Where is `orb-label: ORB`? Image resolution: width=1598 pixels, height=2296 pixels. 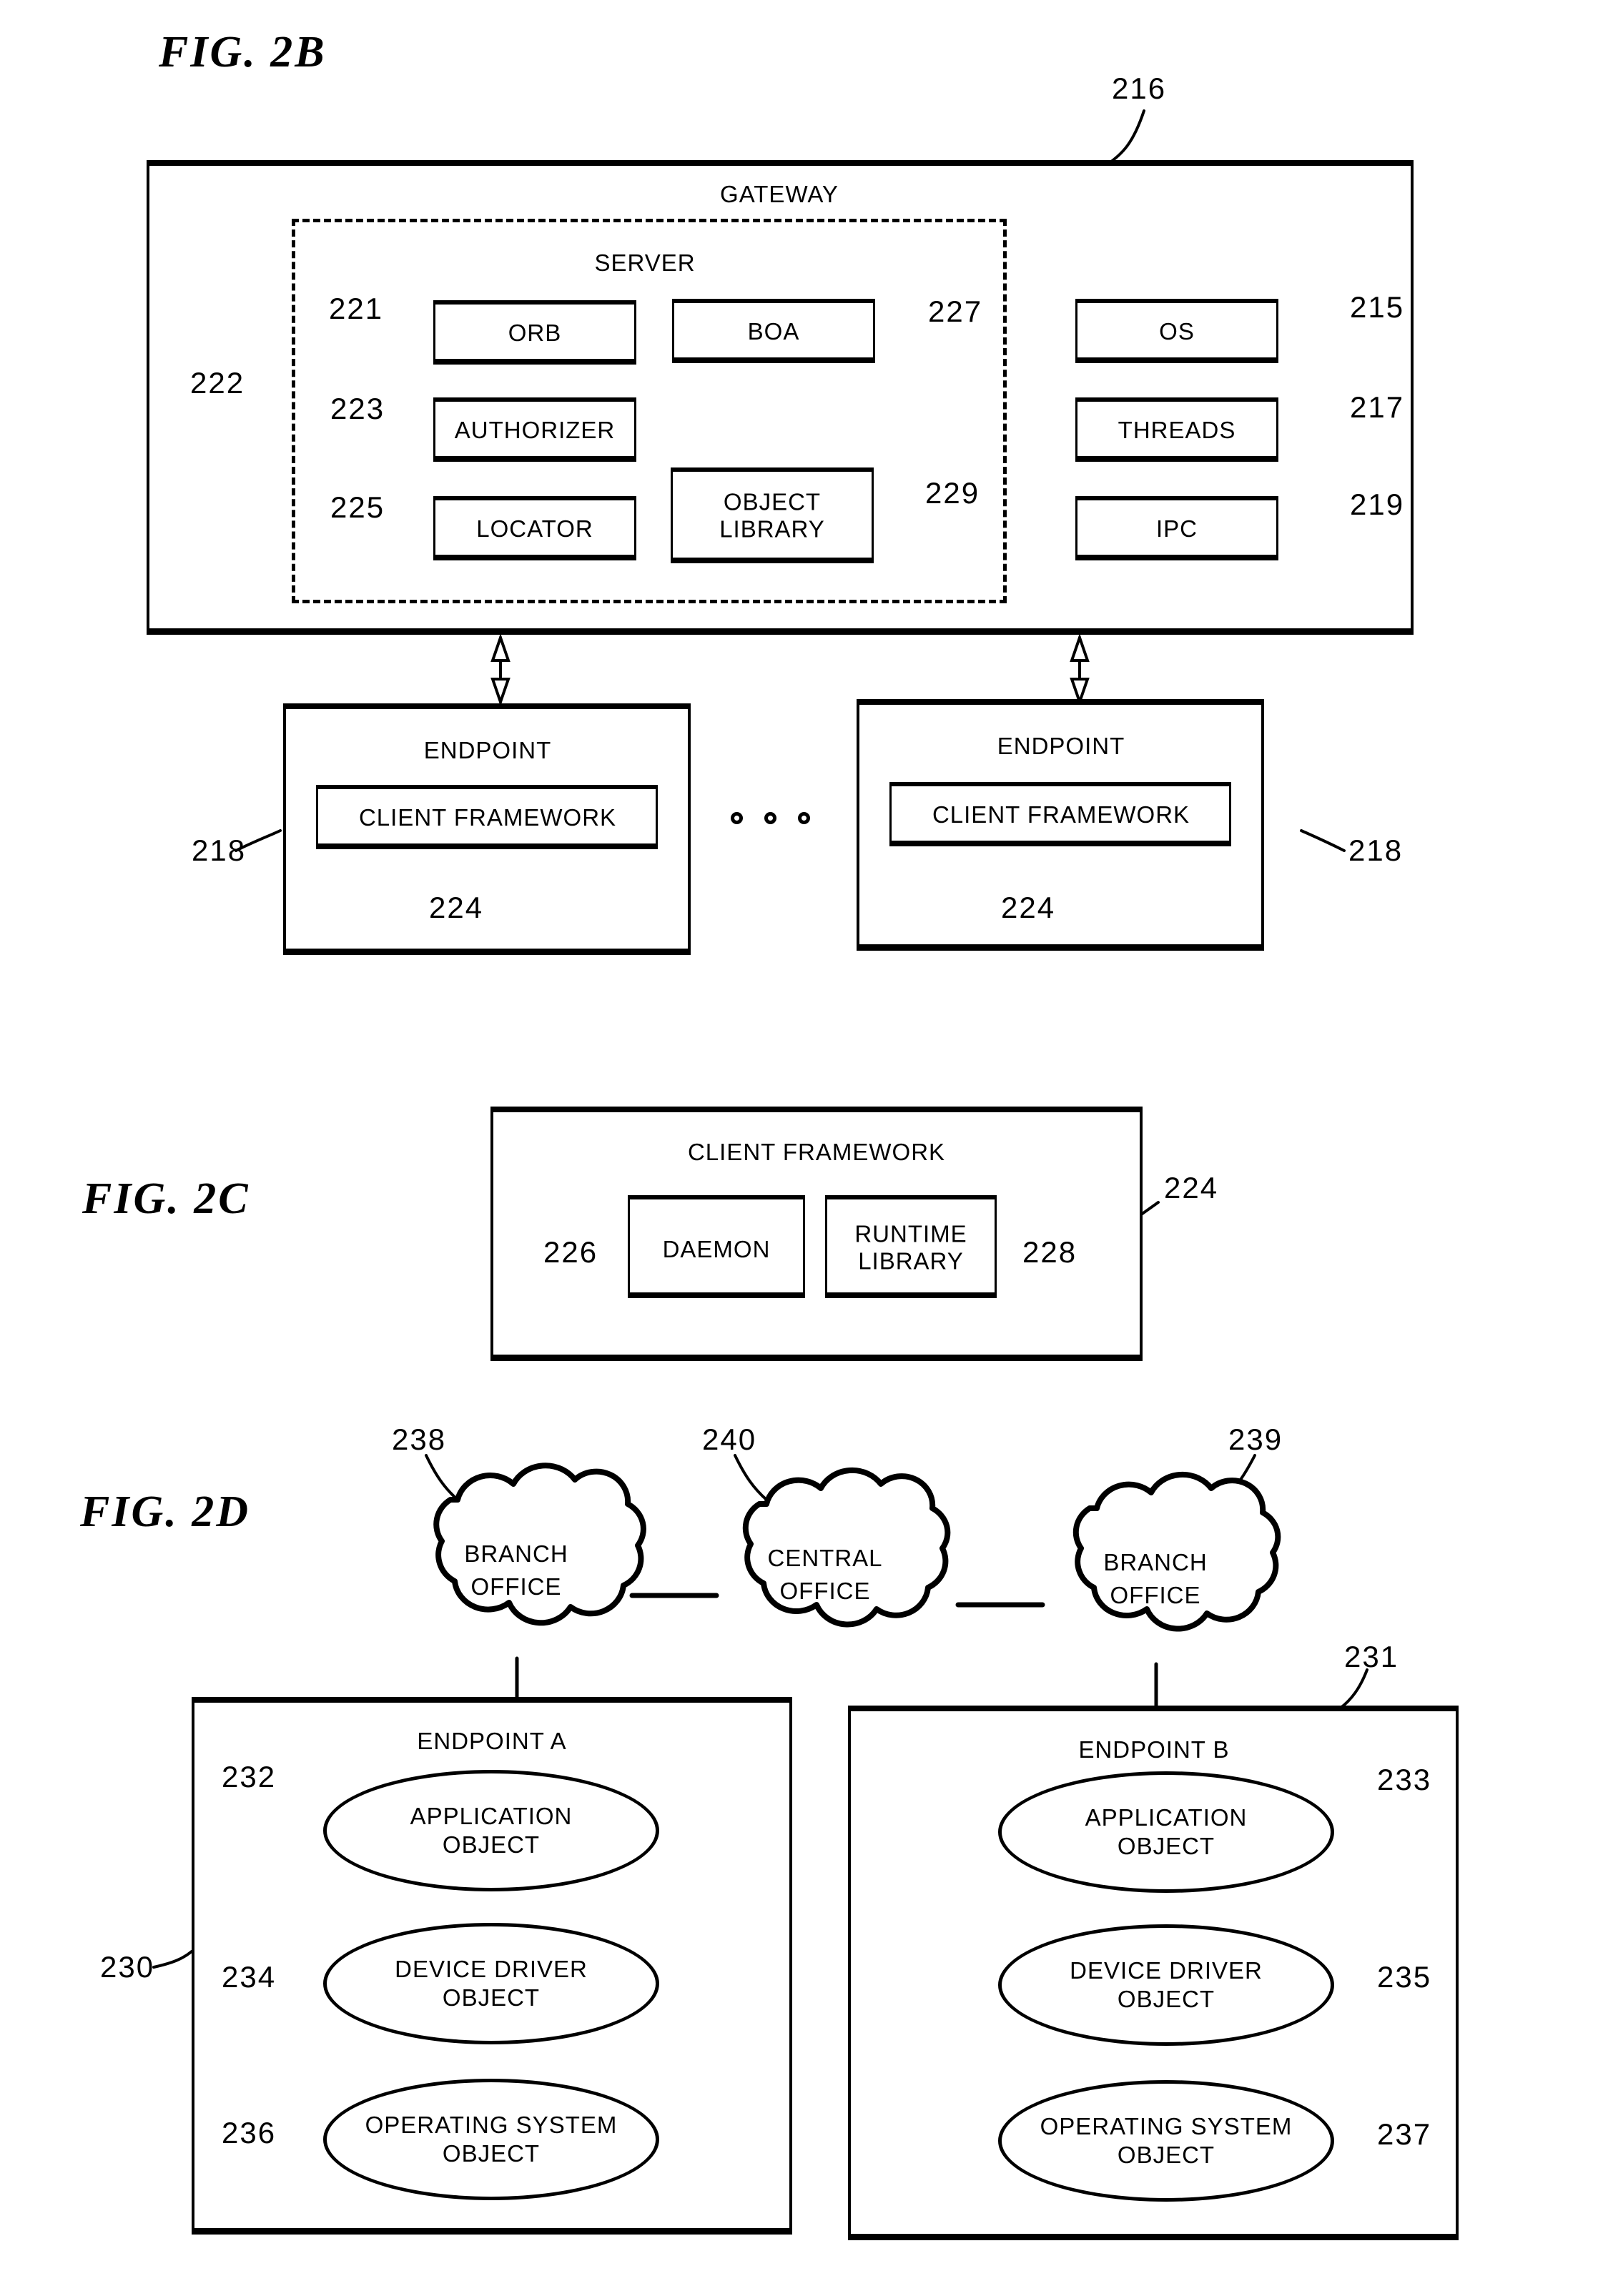
orb-label: ORB is located at coordinates (535, 332).